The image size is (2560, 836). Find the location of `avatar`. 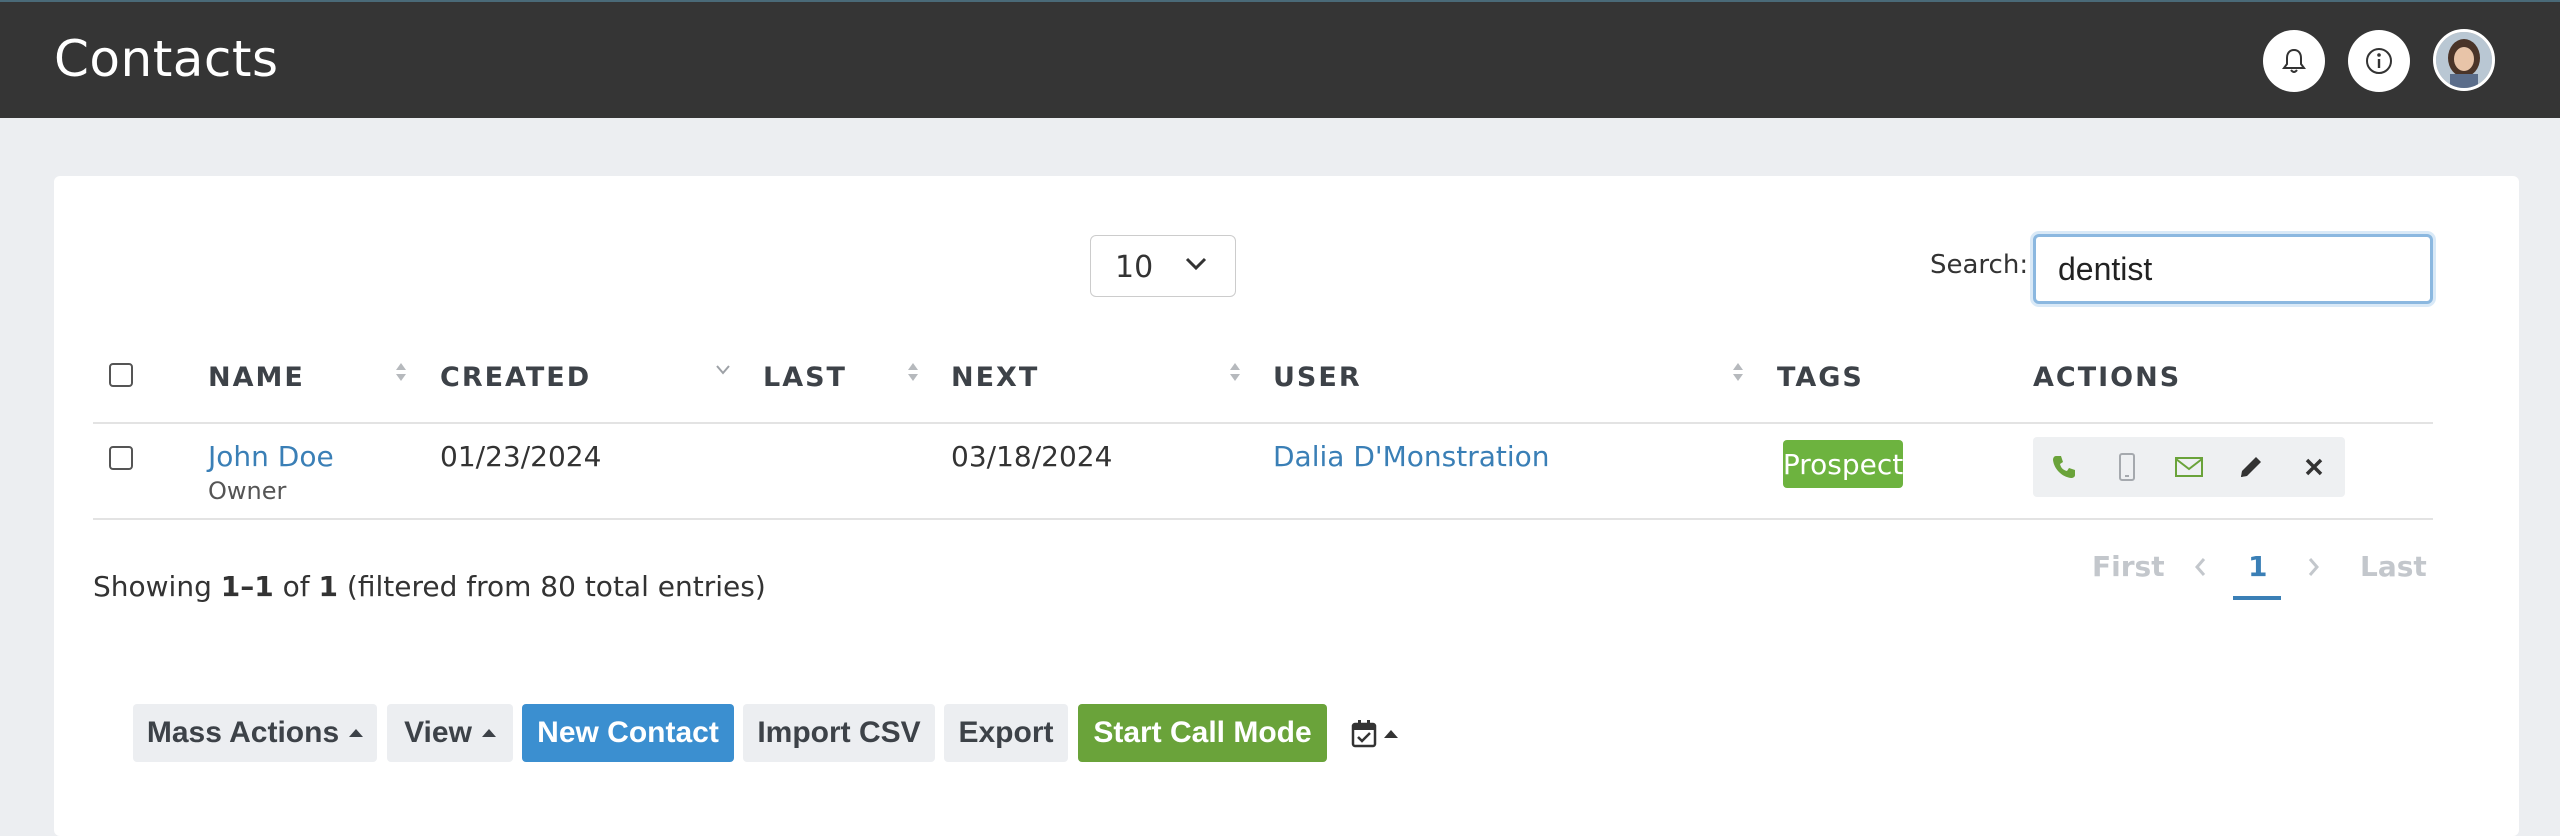

avatar is located at coordinates (2464, 60).